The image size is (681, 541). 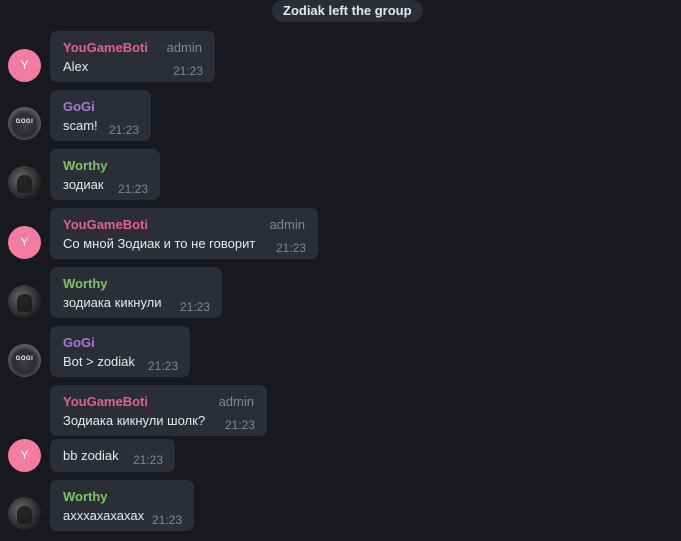 I want to click on message-text: зодиака кикнули, so click(x=112, y=302).